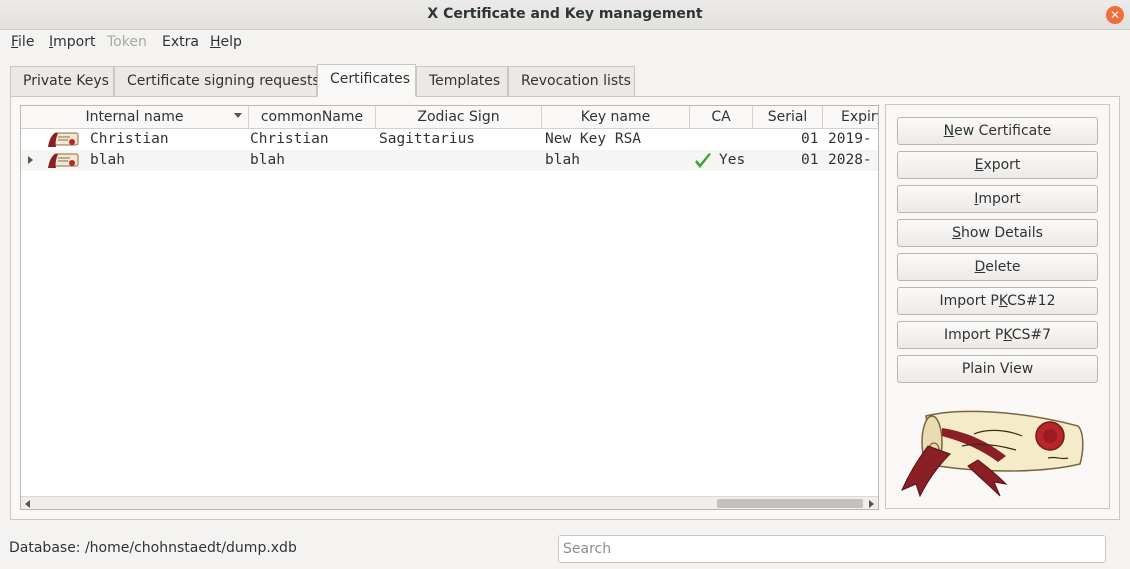 The height and width of the screenshot is (569, 1130). I want to click on cell-expiry: 2028-, so click(850, 160).